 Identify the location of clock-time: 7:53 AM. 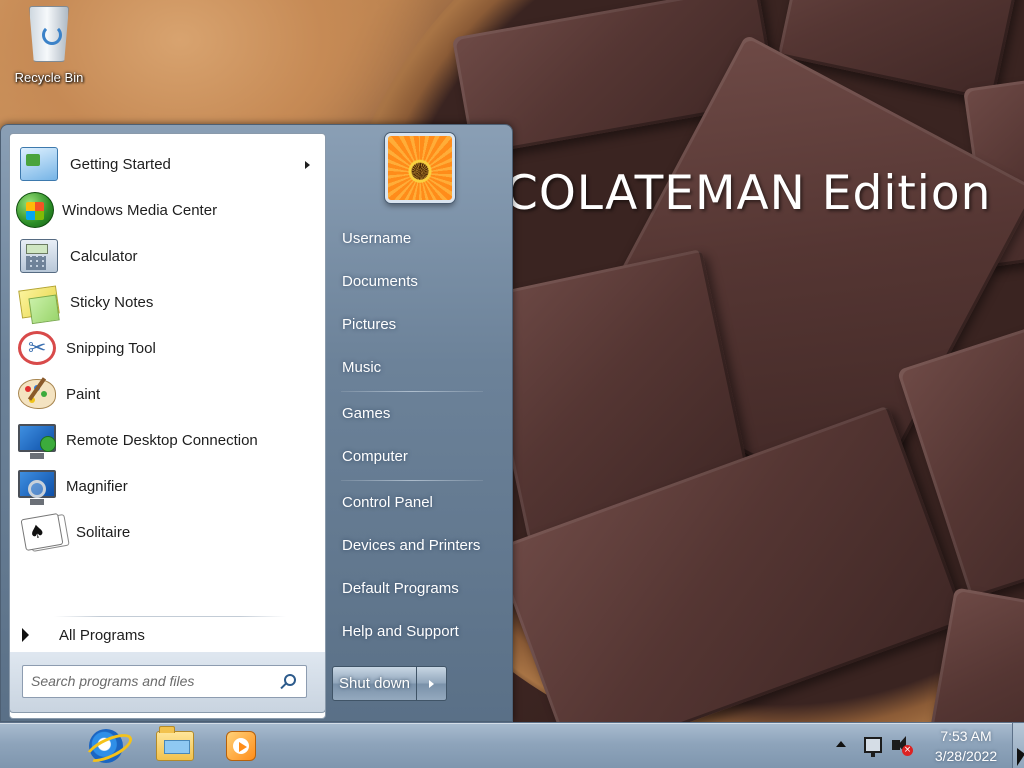
(966, 736).